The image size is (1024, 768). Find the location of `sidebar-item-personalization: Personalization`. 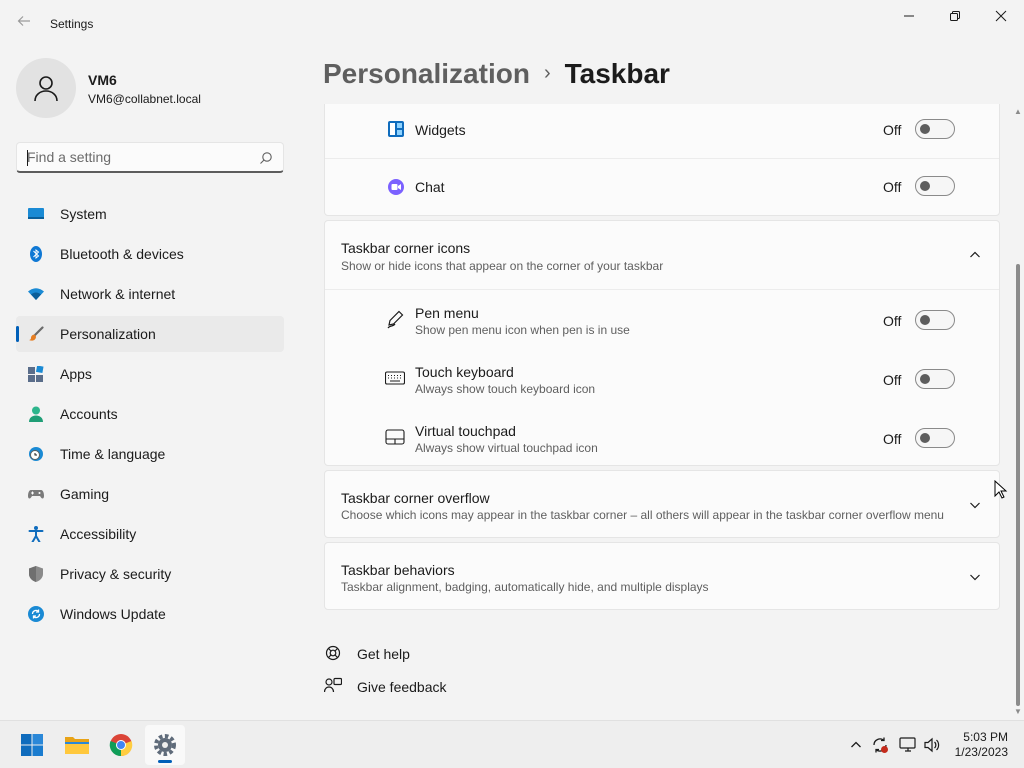

sidebar-item-personalization: Personalization is located at coordinates (150, 334).